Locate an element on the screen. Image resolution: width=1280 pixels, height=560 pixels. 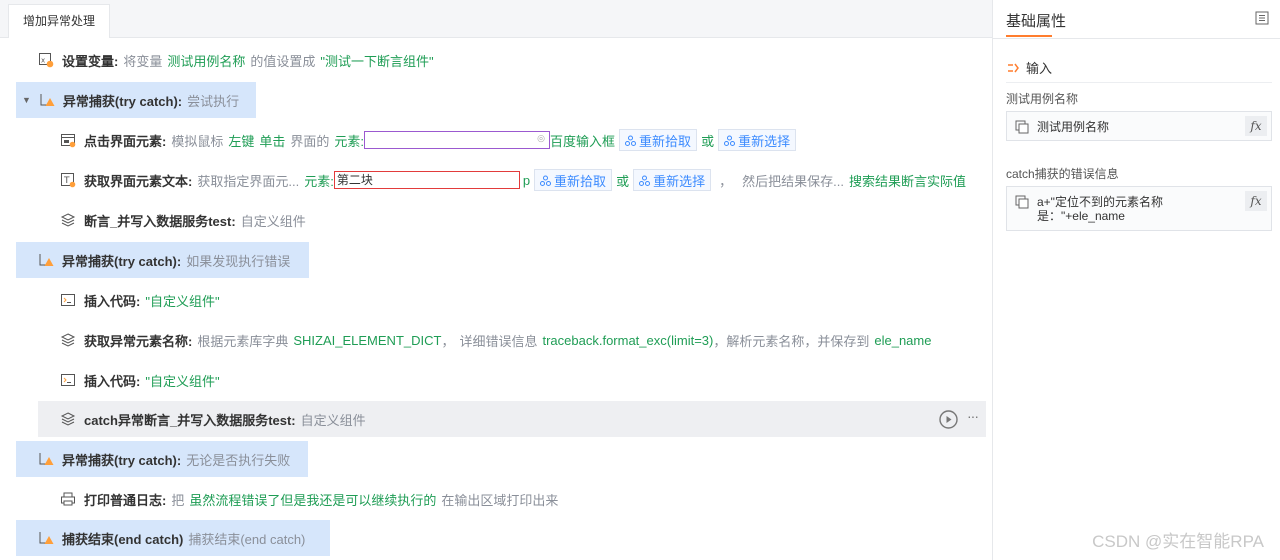
text: 的值设置成 is located at coordinates (283, 61).